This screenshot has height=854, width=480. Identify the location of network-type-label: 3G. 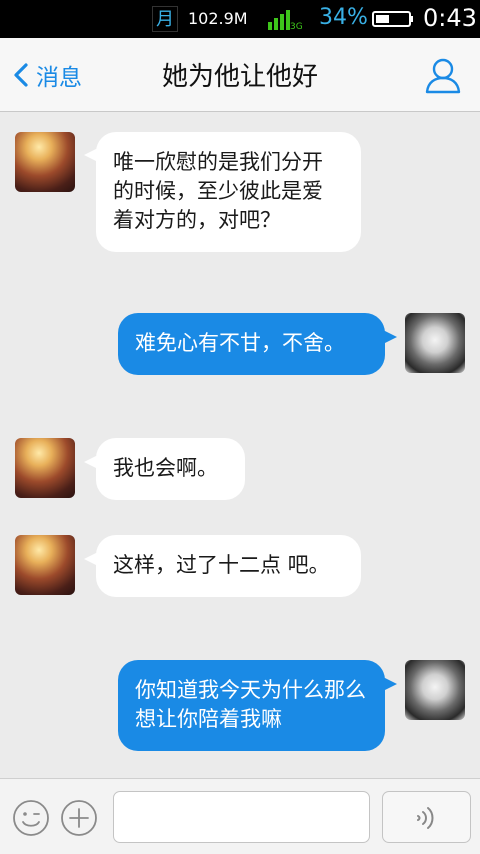
(296, 26).